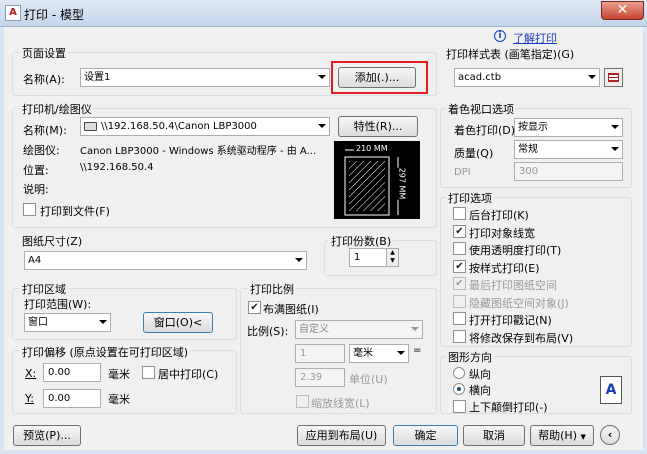 Image resolution: width=647 pixels, height=454 pixels. I want to click on scale-unit2-label: 单位(U), so click(368, 379).